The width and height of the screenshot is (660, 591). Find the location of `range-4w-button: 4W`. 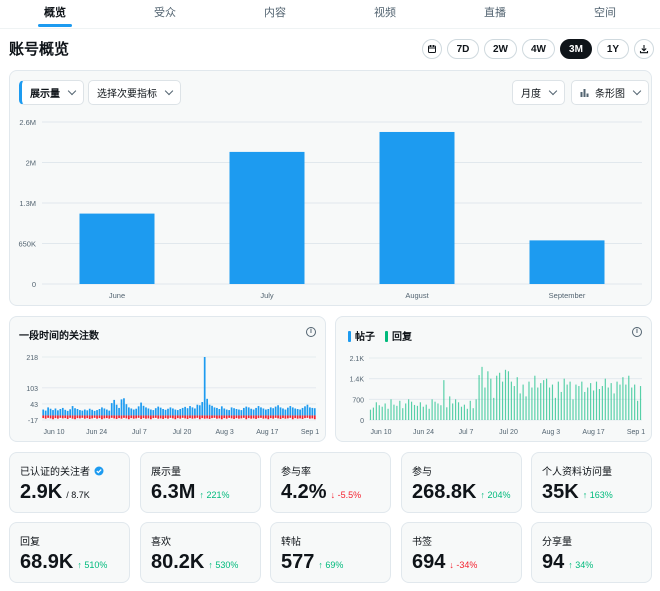

range-4w-button: 4W is located at coordinates (538, 49).